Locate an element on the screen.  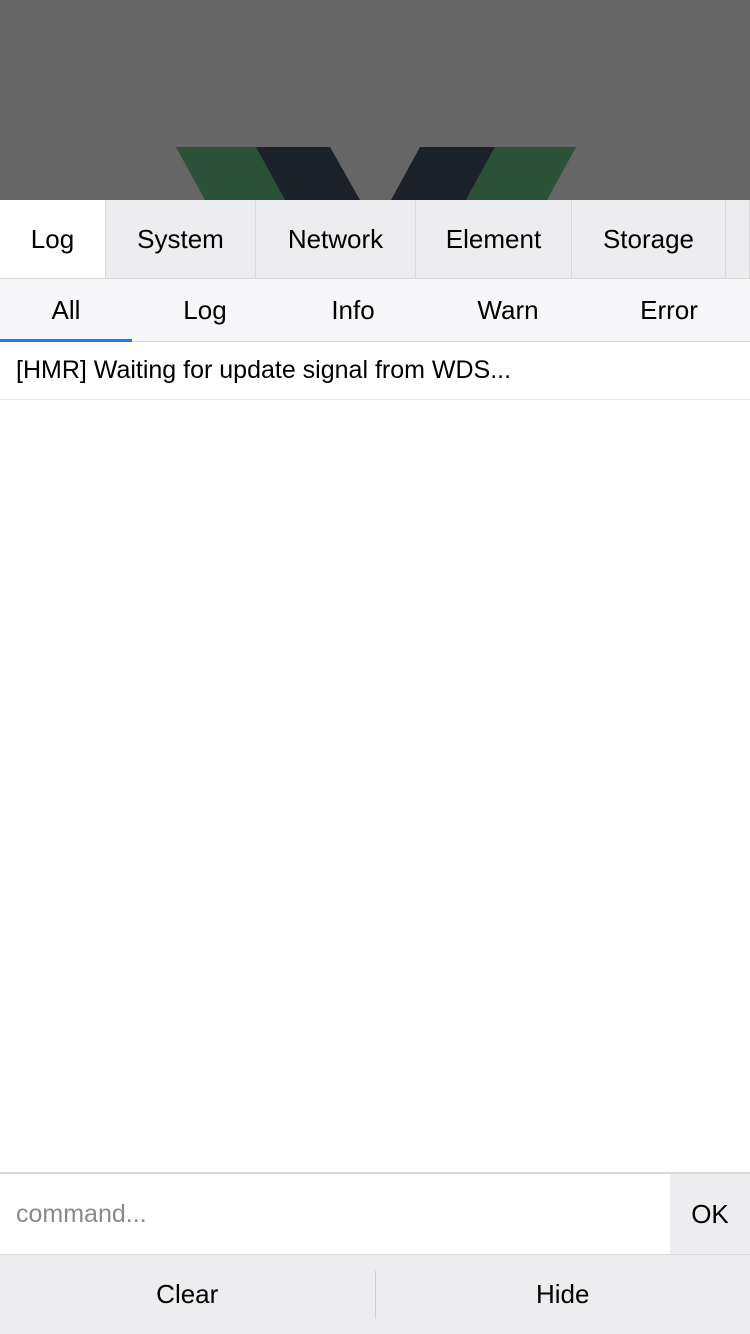
filter-label: Warn is located at coordinates (508, 309).